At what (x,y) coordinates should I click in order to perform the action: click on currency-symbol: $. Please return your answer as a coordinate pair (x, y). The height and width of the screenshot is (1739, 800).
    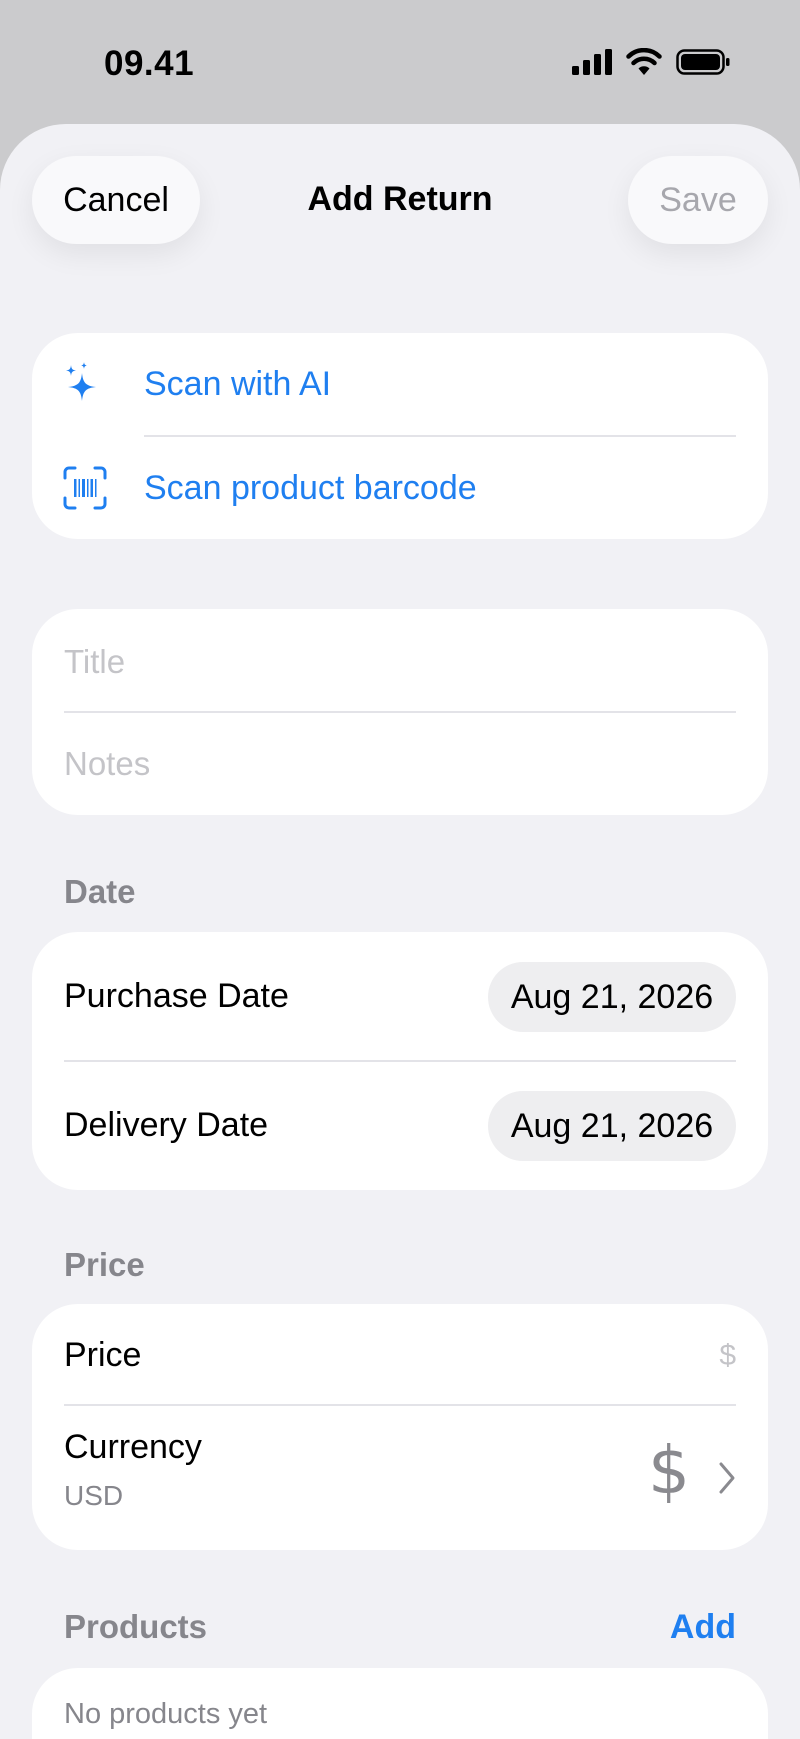
    Looking at the image, I should click on (669, 1470).